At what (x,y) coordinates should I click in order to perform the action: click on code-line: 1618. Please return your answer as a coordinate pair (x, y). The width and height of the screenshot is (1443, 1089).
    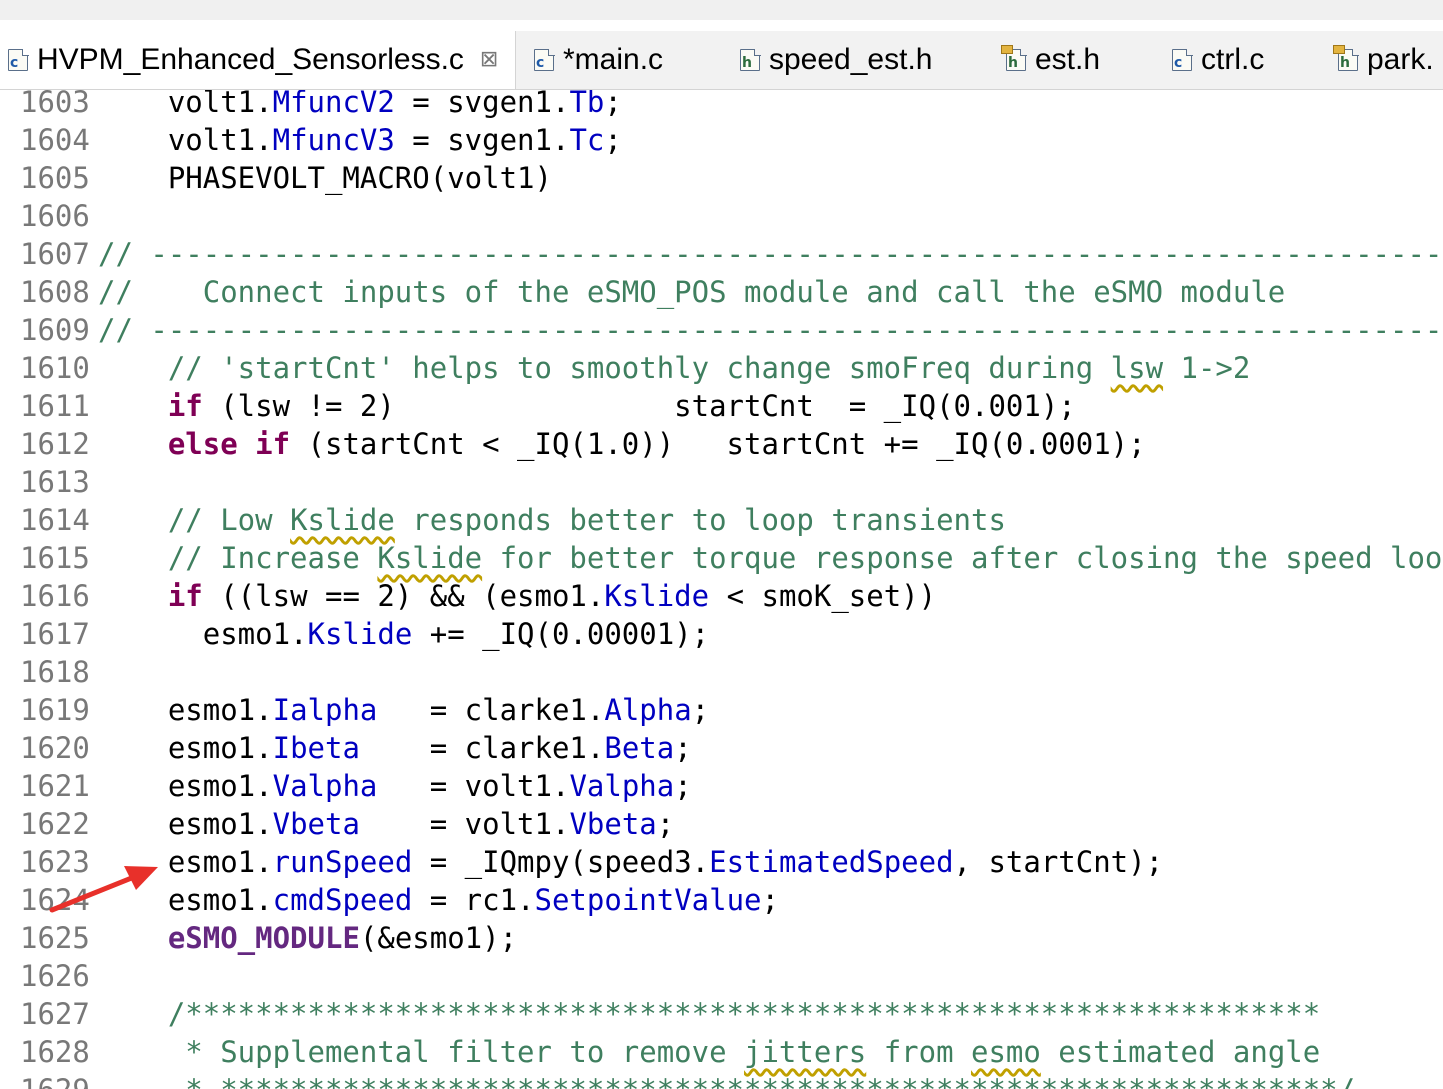
    Looking at the image, I should click on (721, 672).